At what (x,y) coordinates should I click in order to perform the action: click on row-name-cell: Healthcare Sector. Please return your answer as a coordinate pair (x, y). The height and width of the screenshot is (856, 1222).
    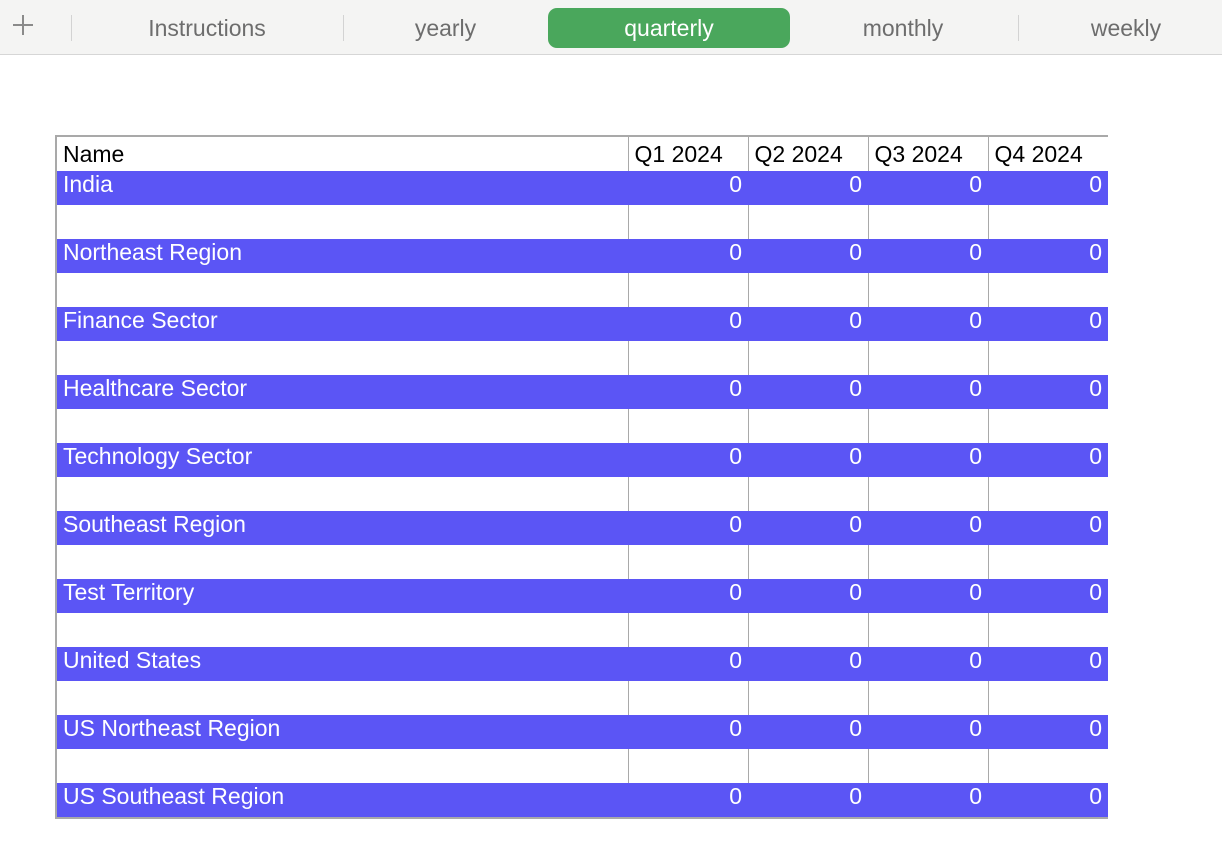
    Looking at the image, I should click on (342, 392).